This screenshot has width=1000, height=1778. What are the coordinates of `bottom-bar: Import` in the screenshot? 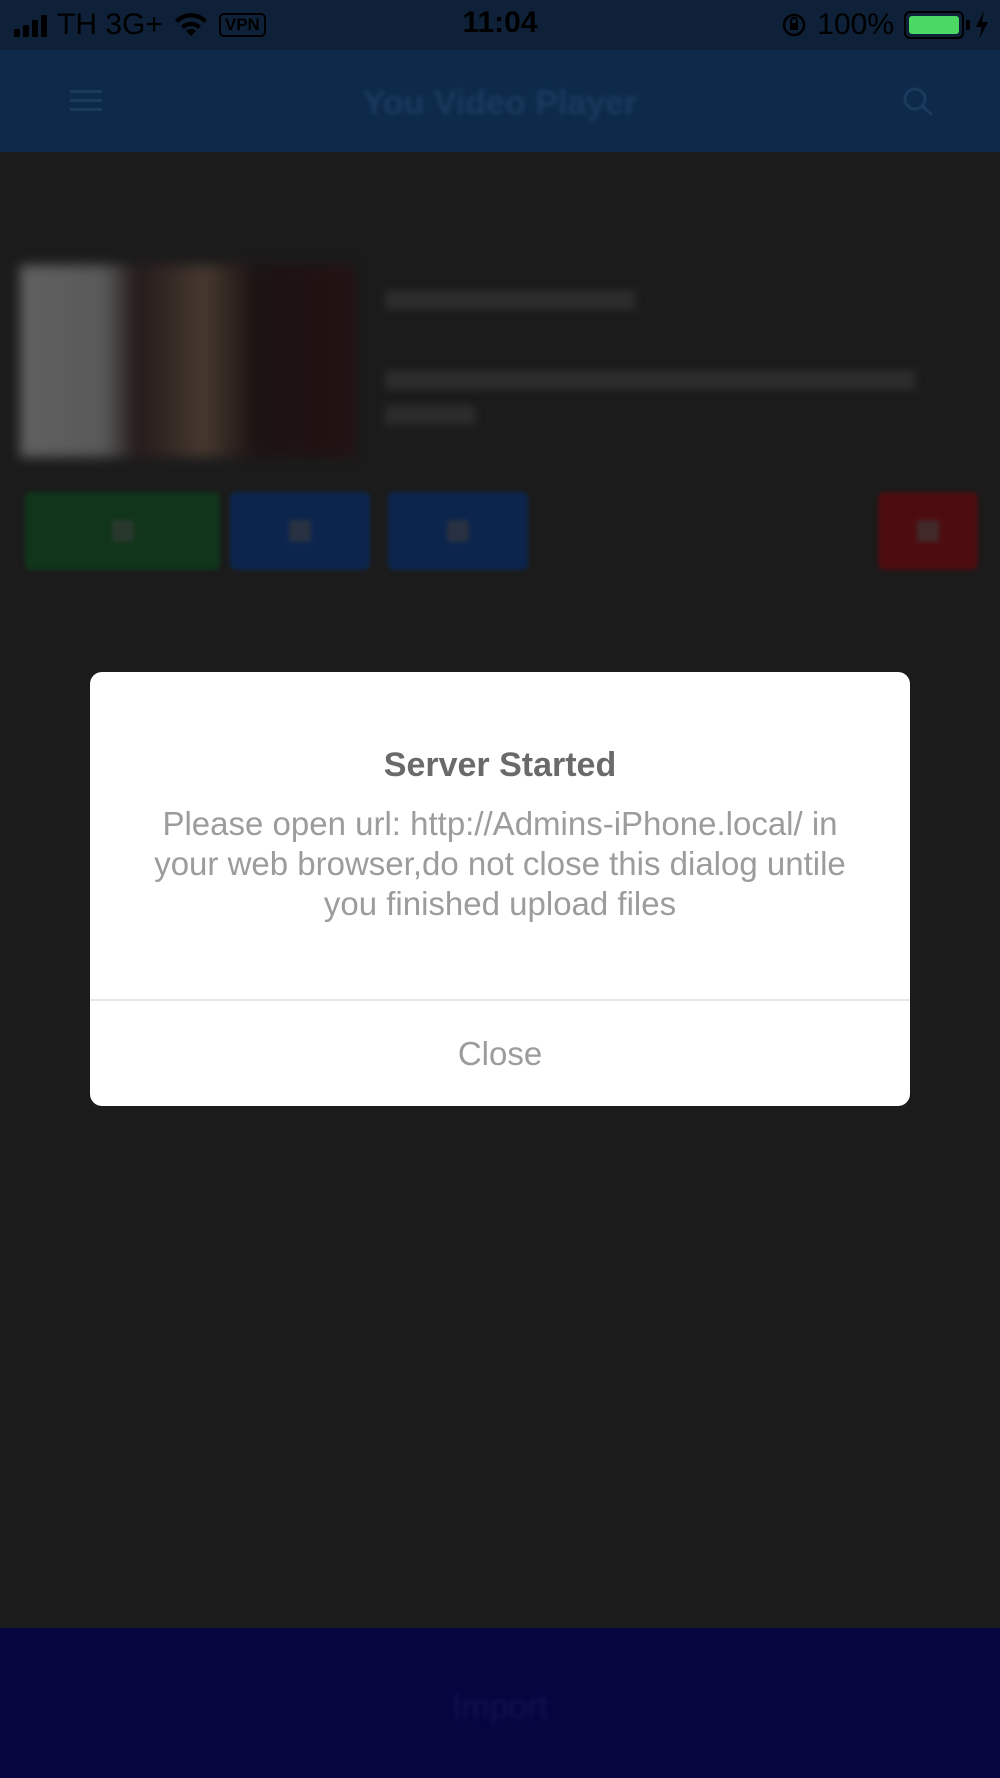 It's located at (500, 1703).